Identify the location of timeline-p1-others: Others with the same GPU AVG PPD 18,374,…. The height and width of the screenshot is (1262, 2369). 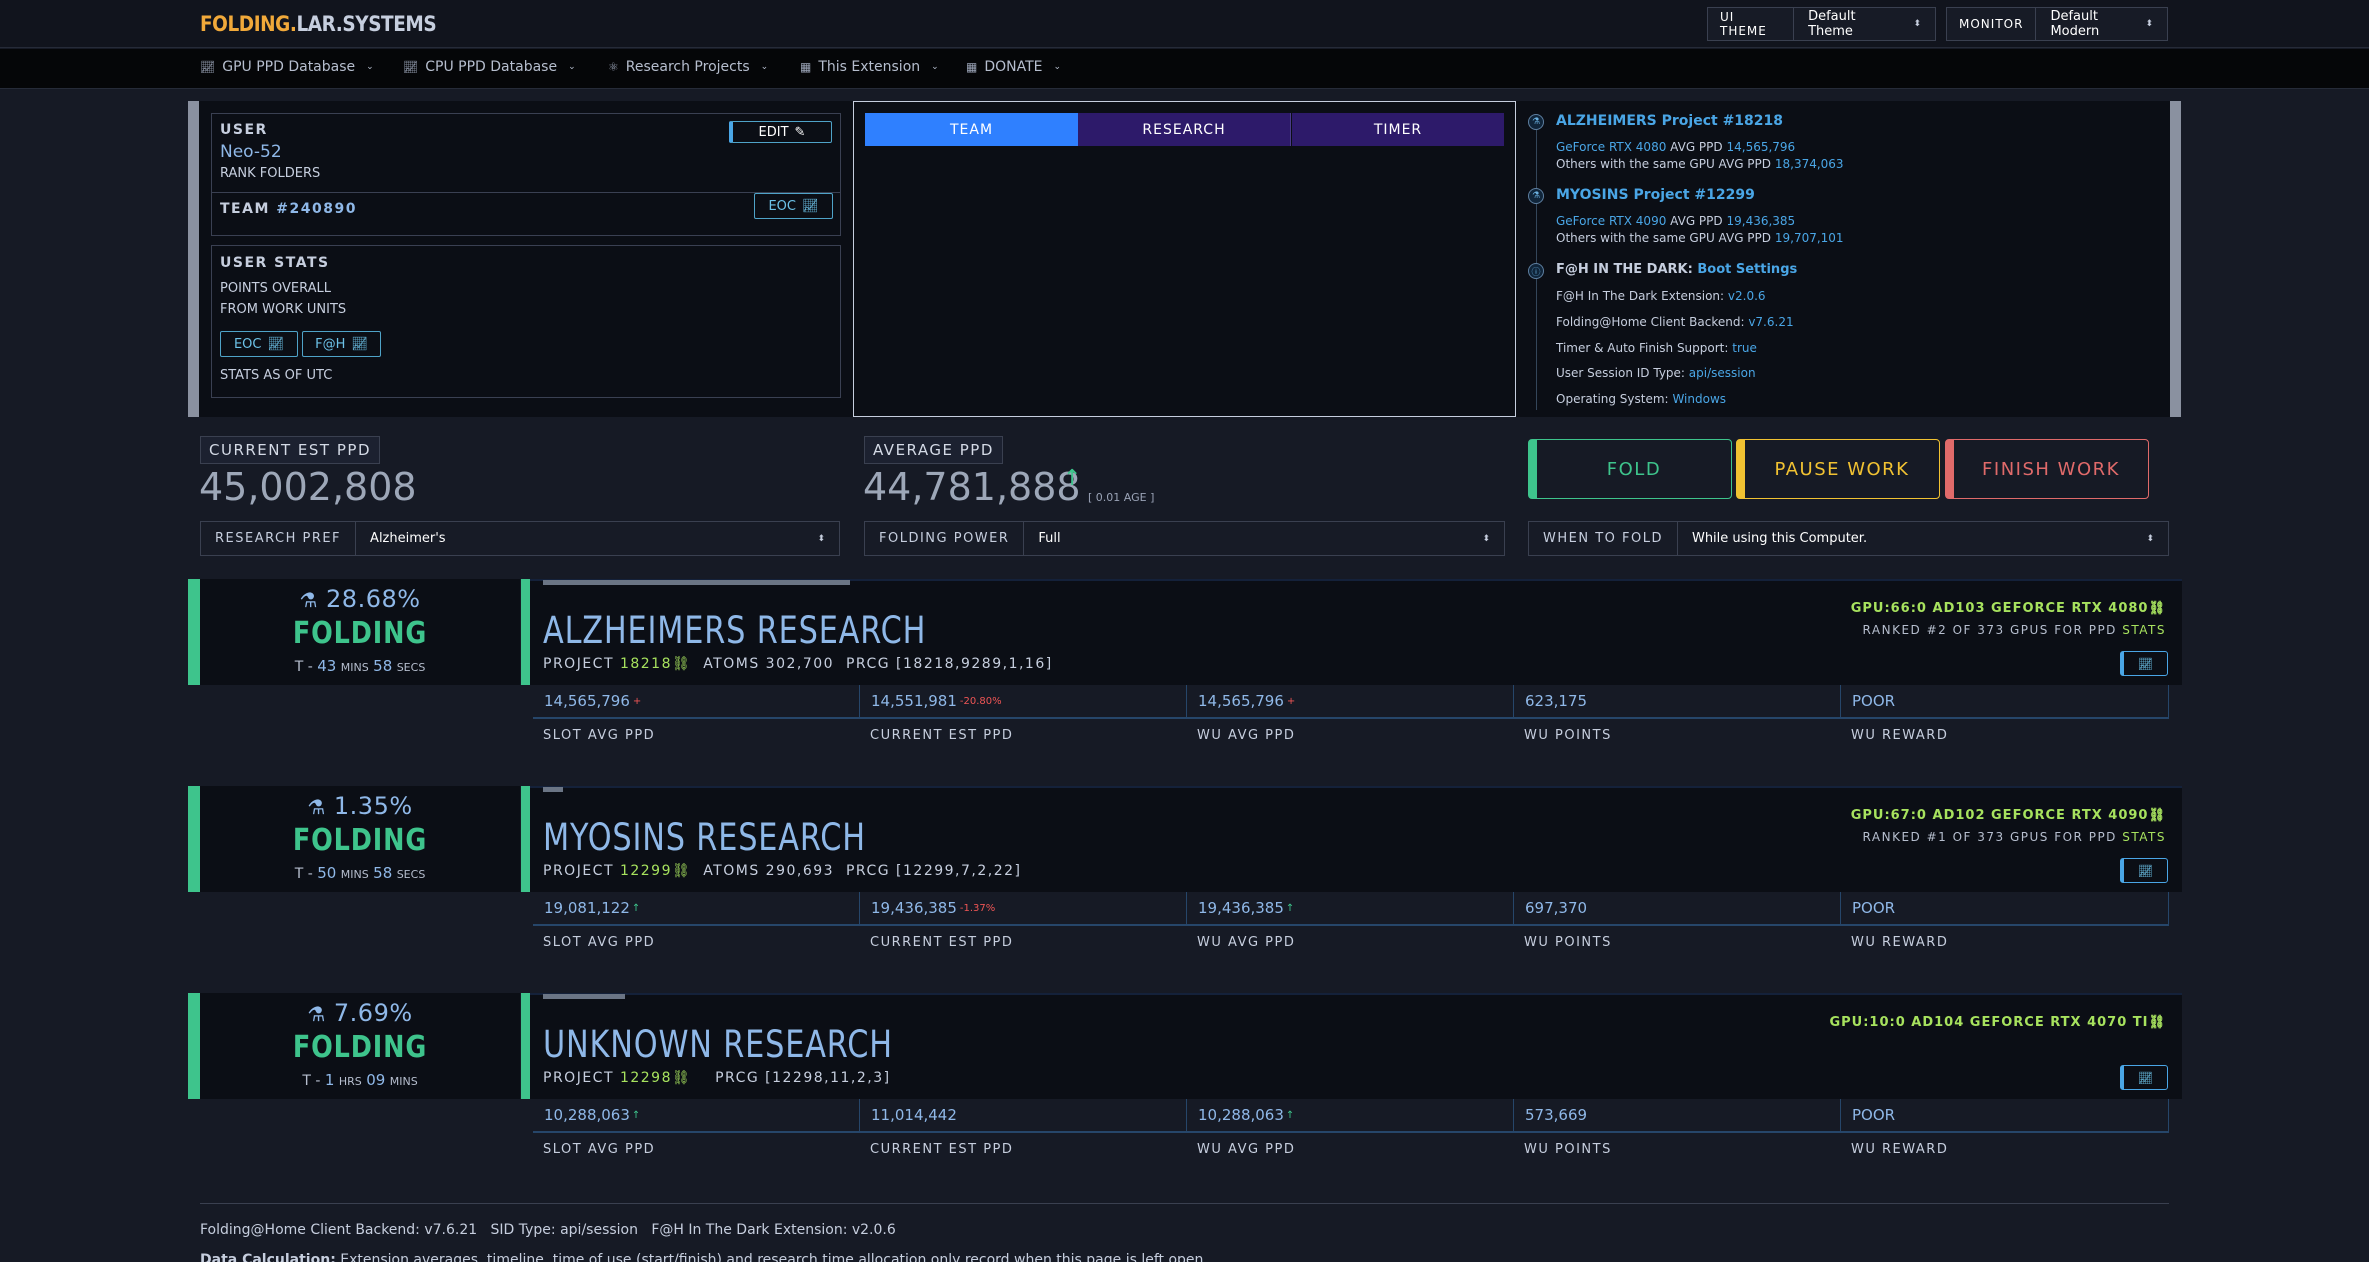
(1700, 164).